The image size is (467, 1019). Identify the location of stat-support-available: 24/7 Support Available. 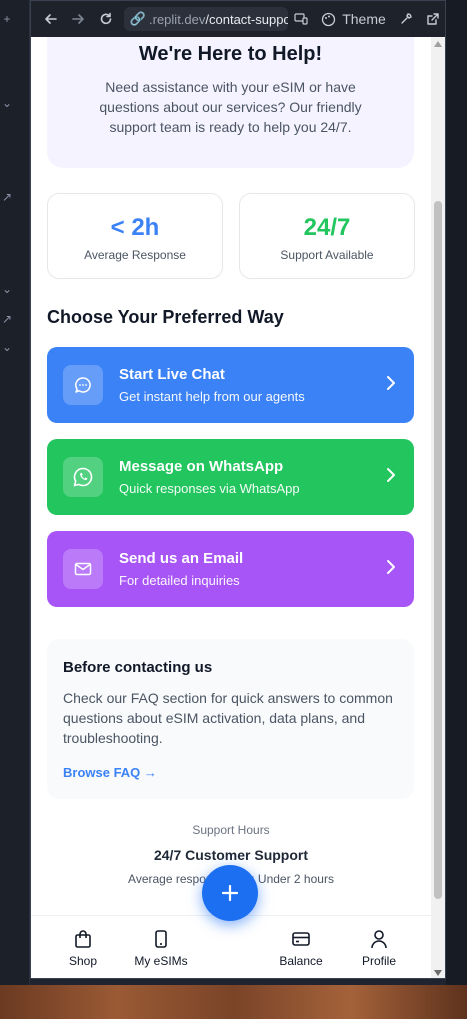
(327, 236).